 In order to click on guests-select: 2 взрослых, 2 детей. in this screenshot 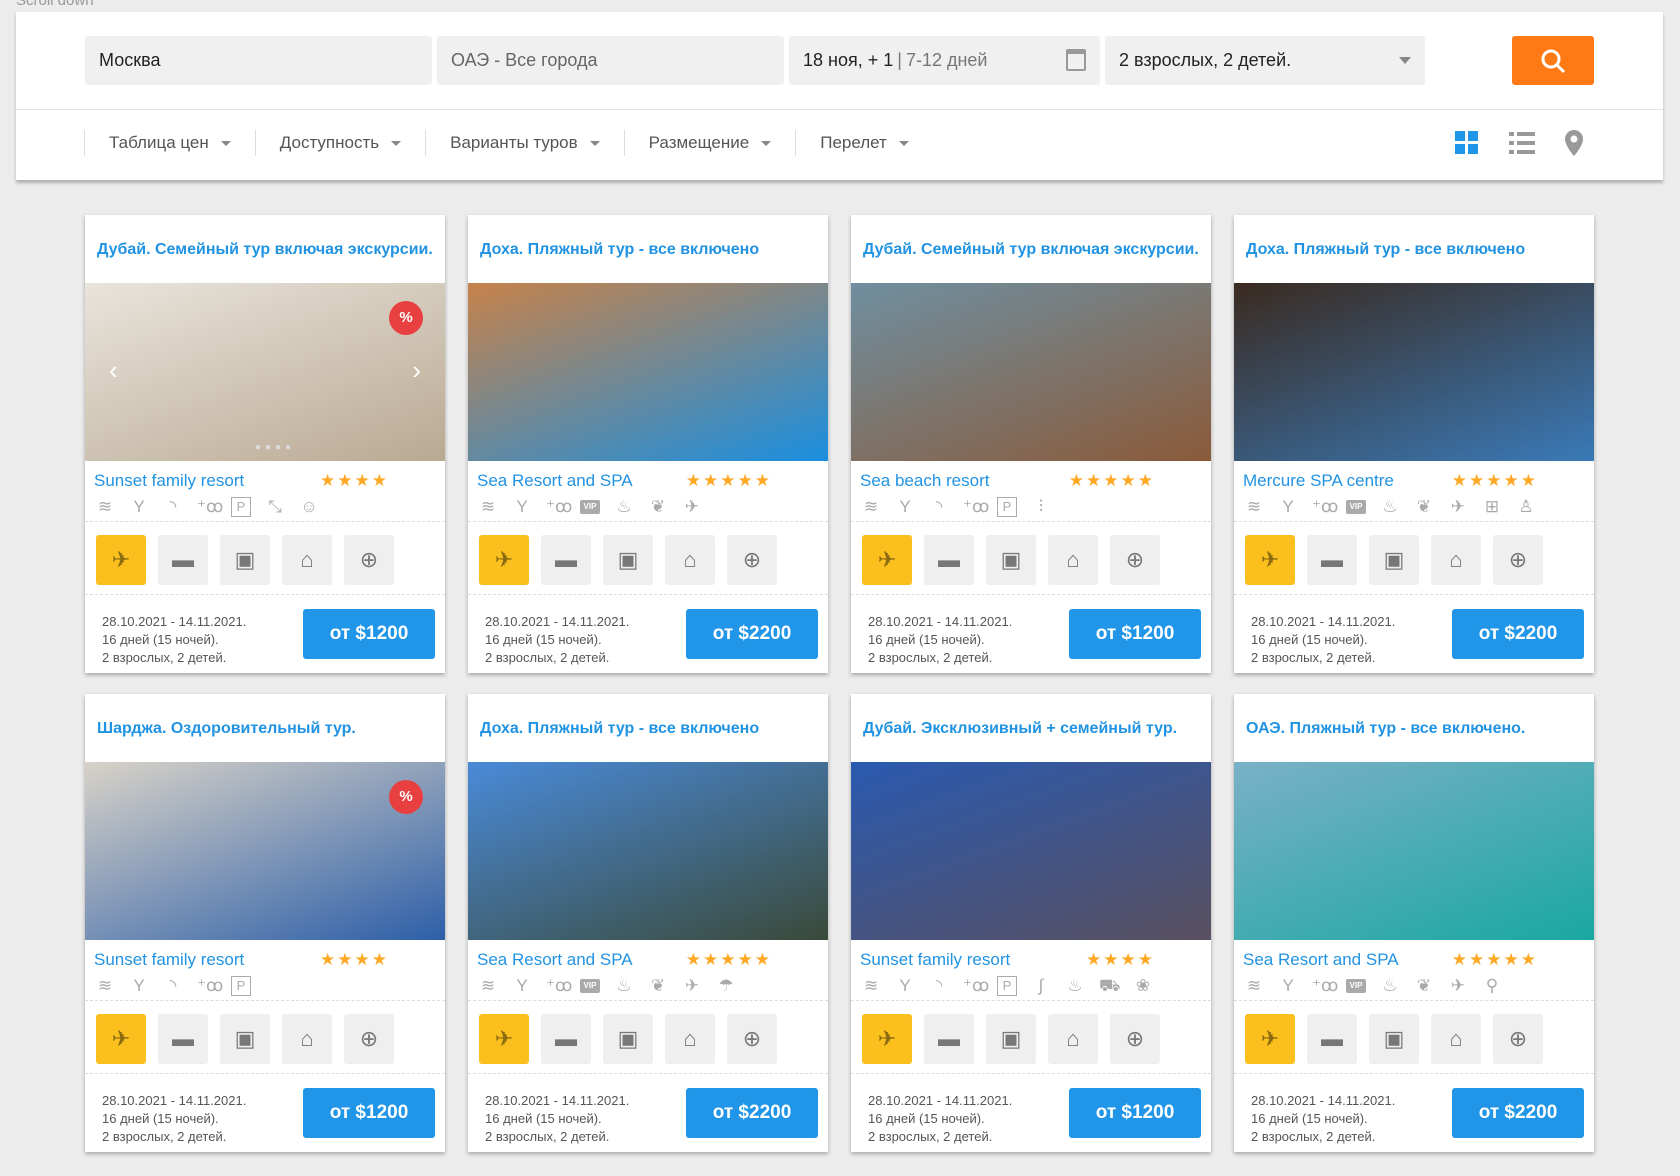, I will do `click(1265, 60)`.